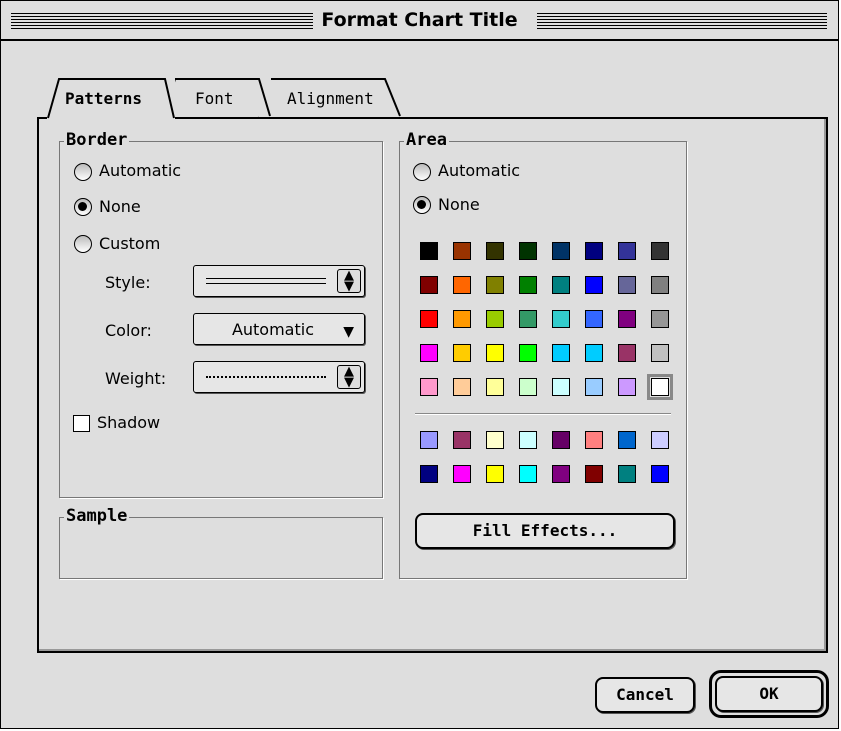 The image size is (841, 731). Describe the element at coordinates (479, 170) in the screenshot. I see `area-automatic-label: Automatic` at that location.